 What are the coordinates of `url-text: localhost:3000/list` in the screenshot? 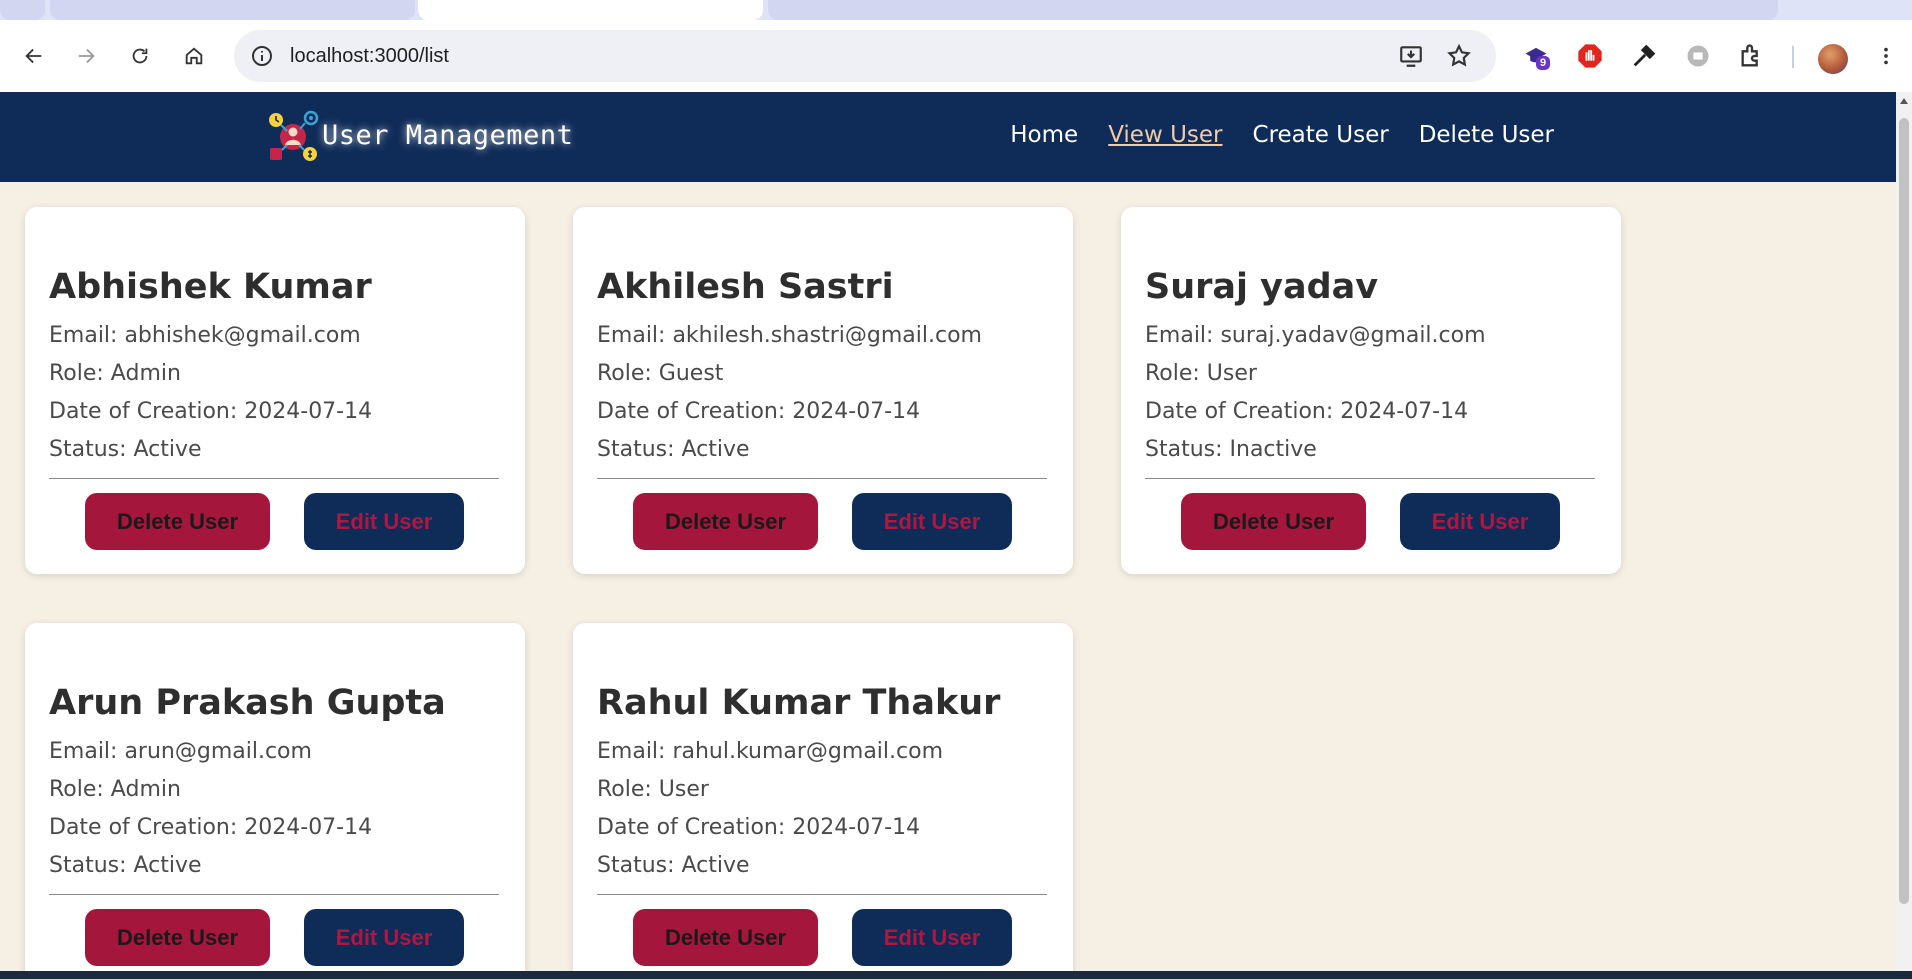 It's located at (369, 56).